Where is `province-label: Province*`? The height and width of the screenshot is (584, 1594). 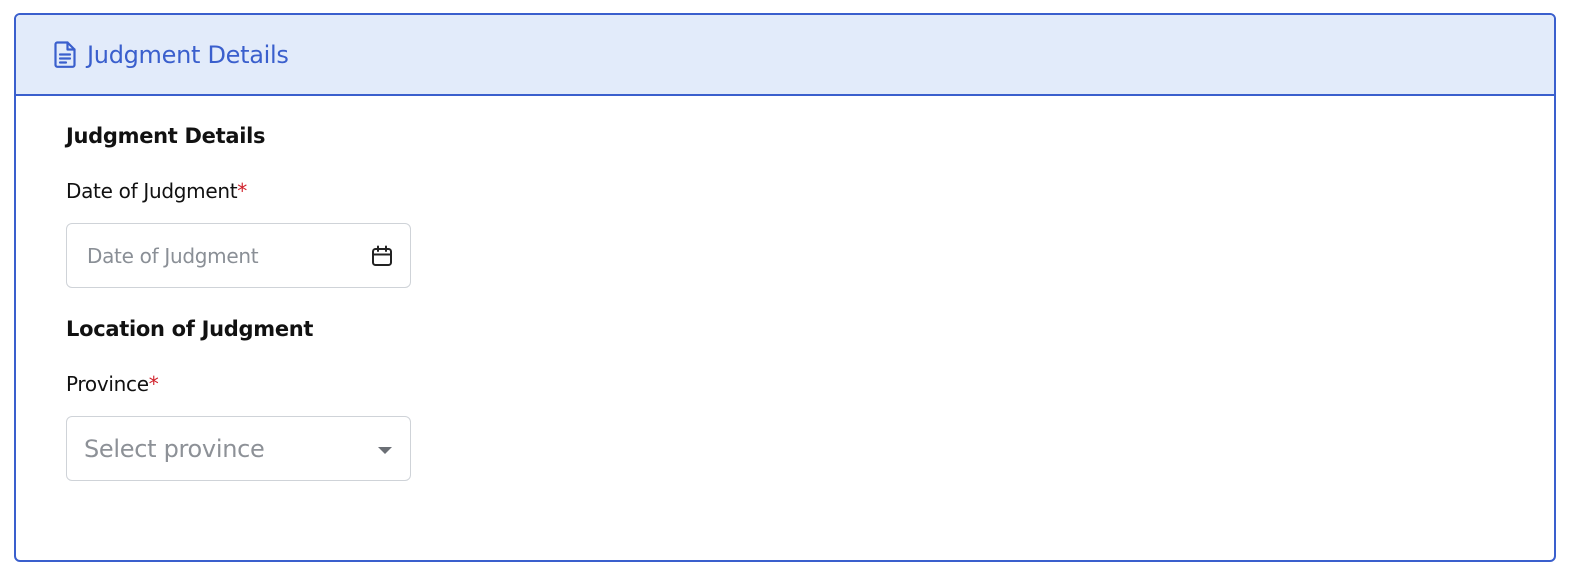
province-label: Province* is located at coordinates (112, 384).